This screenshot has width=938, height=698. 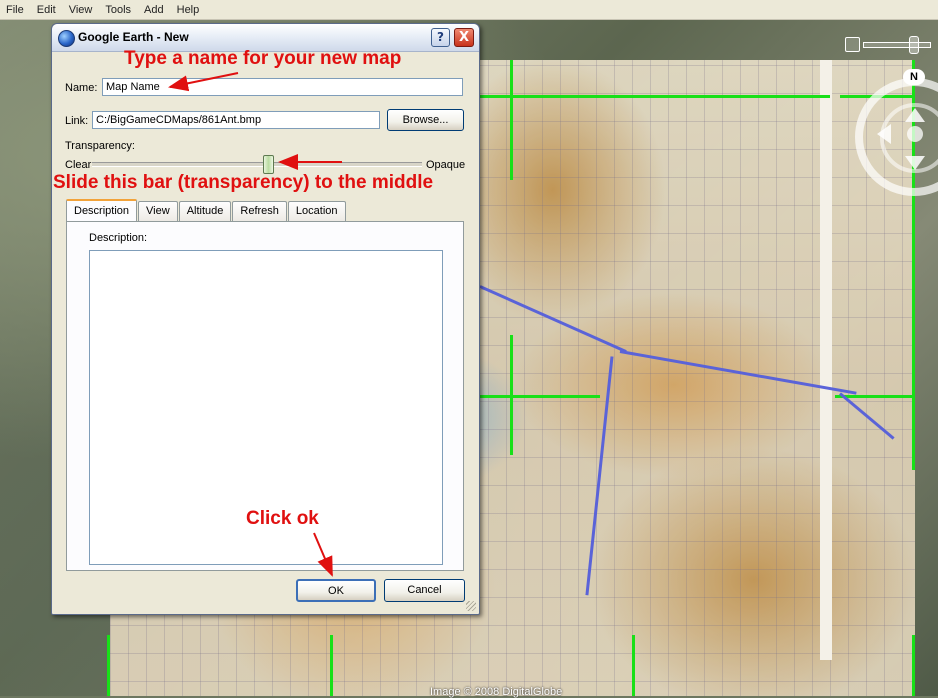 What do you see at coordinates (81, 10) in the screenshot?
I see `menu-view: View` at bounding box center [81, 10].